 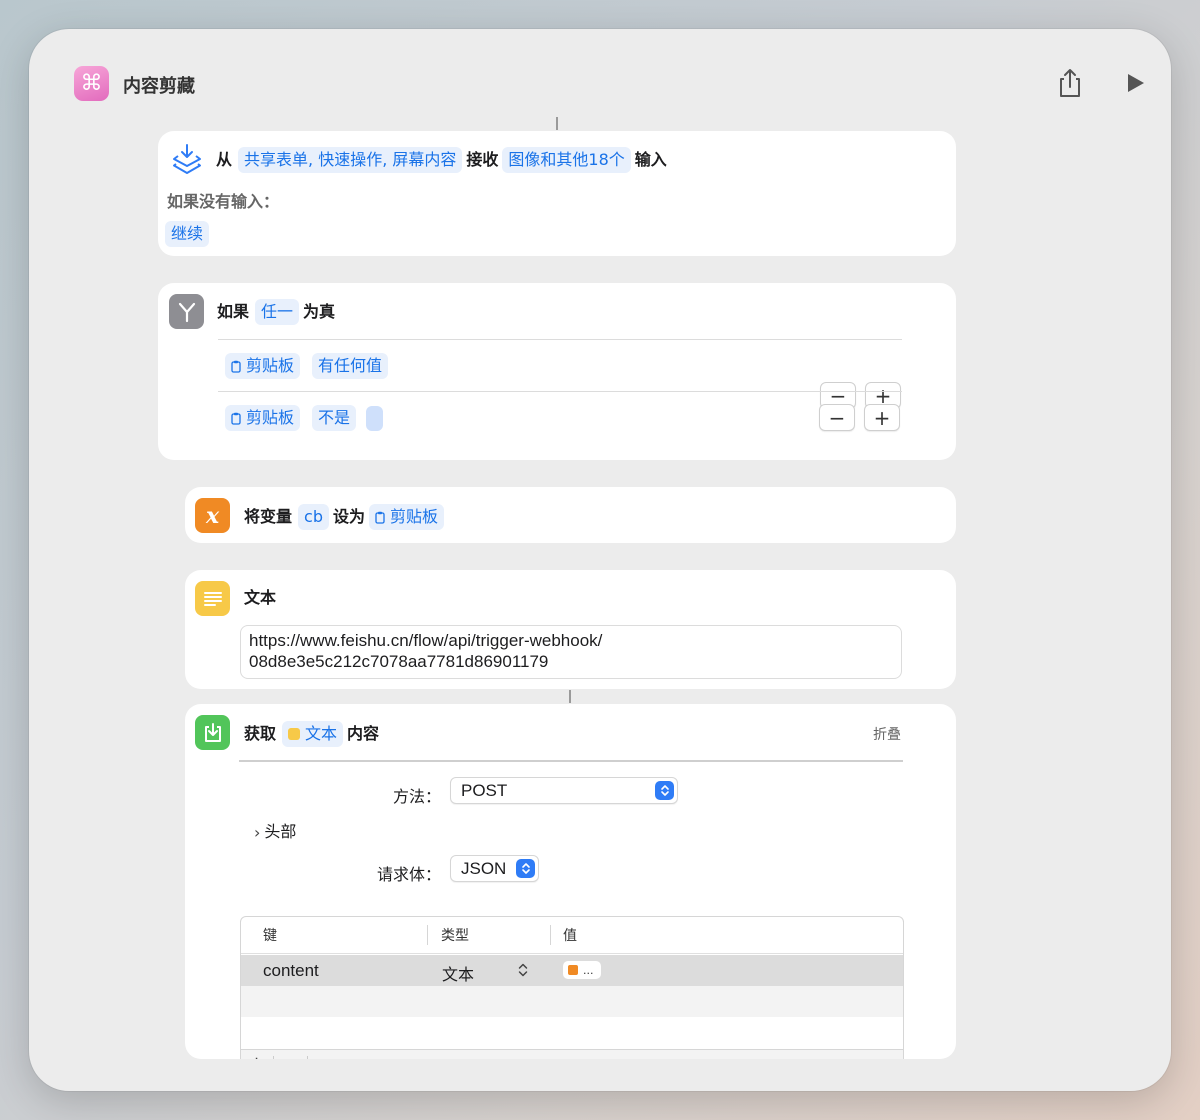 I want to click on from-label: 从, so click(x=224, y=159).